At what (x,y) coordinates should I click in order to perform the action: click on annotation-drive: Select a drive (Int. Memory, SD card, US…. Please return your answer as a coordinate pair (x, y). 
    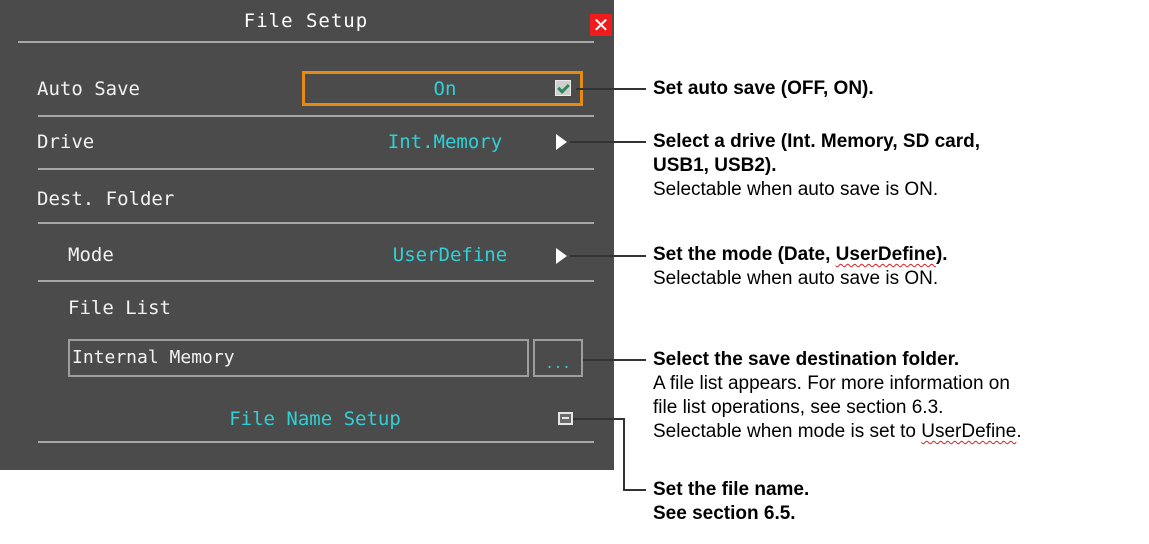
    Looking at the image, I should click on (816, 165).